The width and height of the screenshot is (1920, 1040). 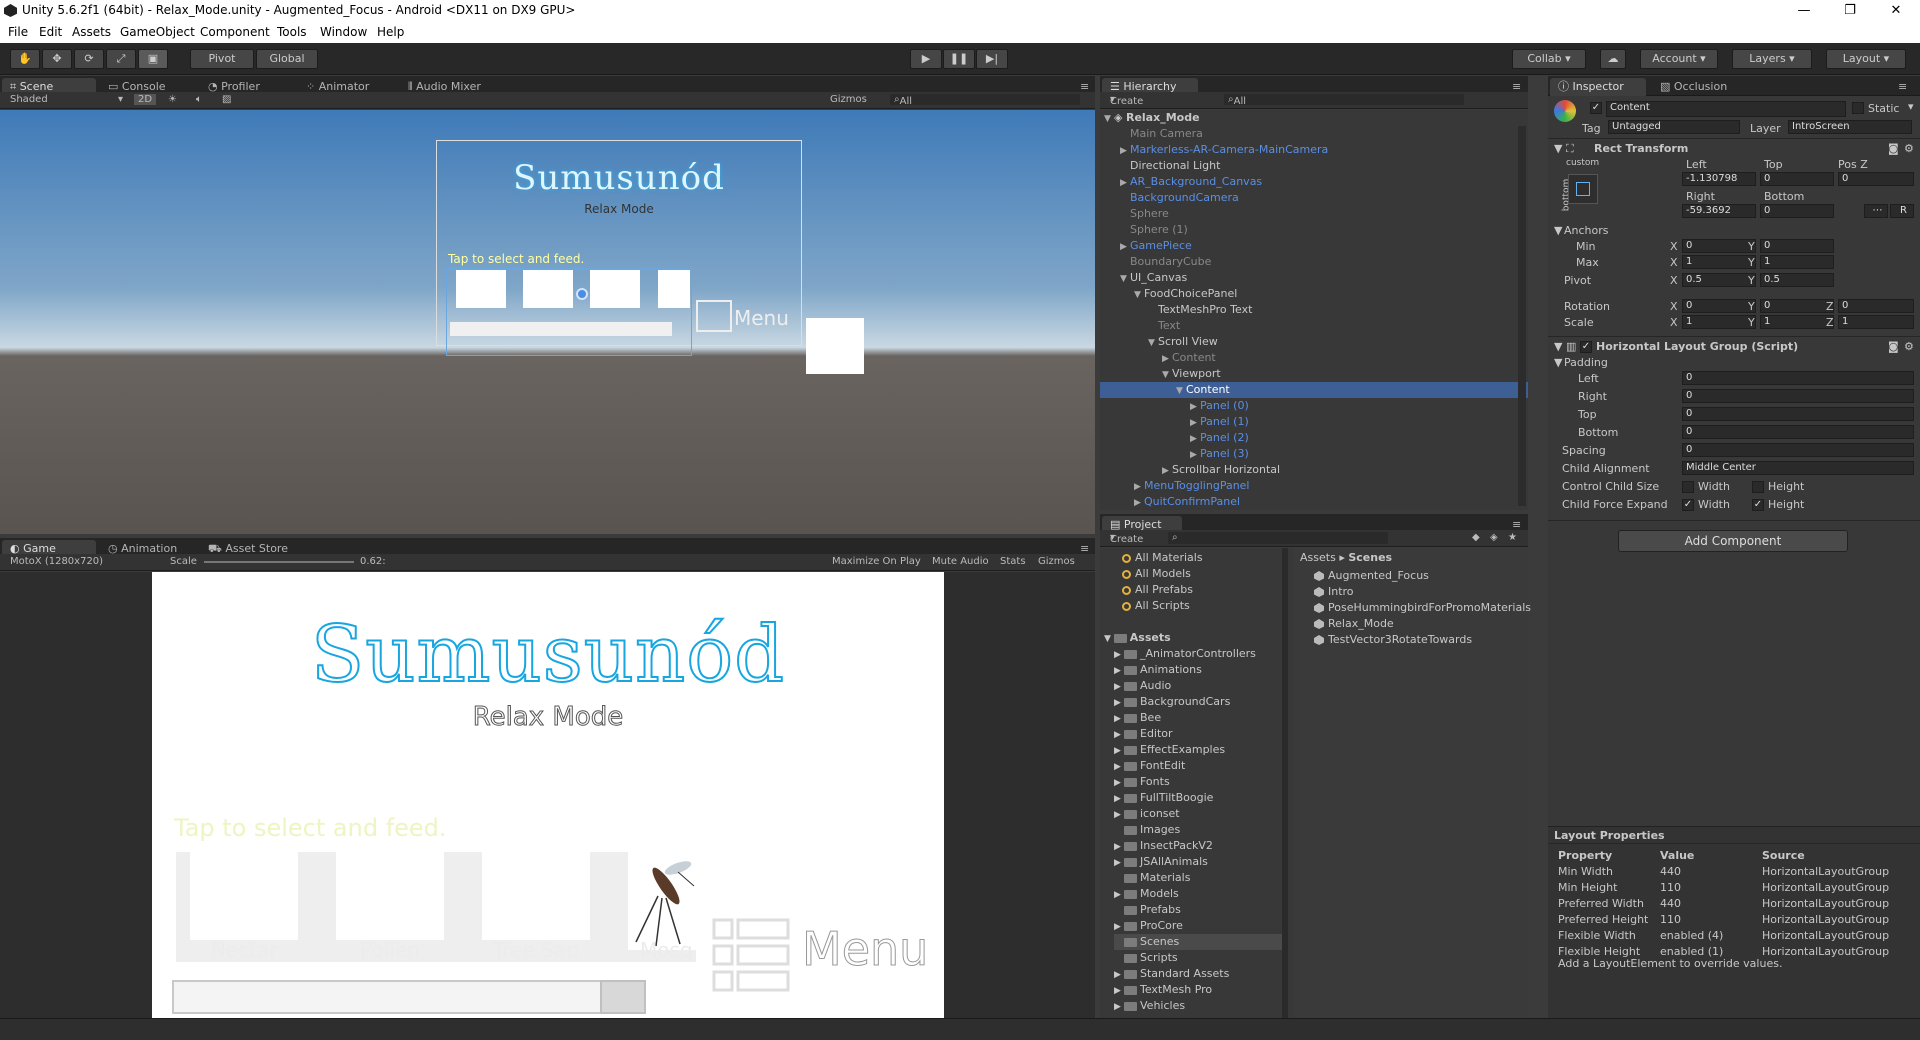 What do you see at coordinates (390, 896) in the screenshot?
I see `food-card-pollen` at bounding box center [390, 896].